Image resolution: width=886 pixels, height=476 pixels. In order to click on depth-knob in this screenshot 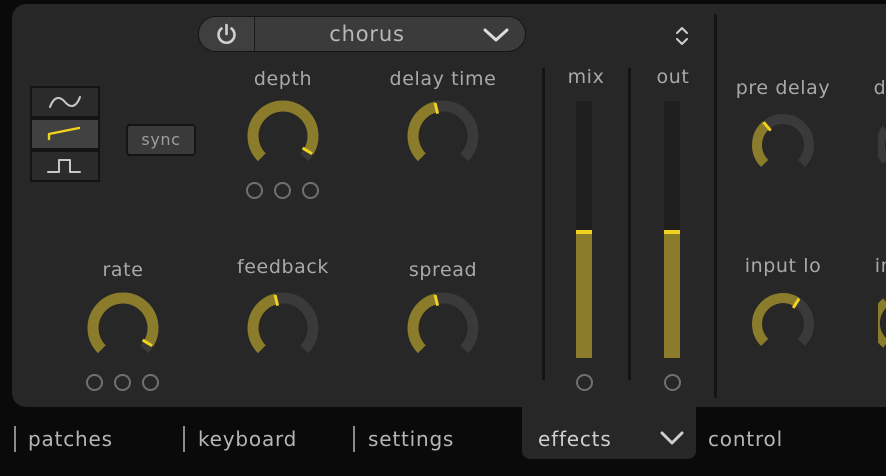, I will do `click(283, 136)`.